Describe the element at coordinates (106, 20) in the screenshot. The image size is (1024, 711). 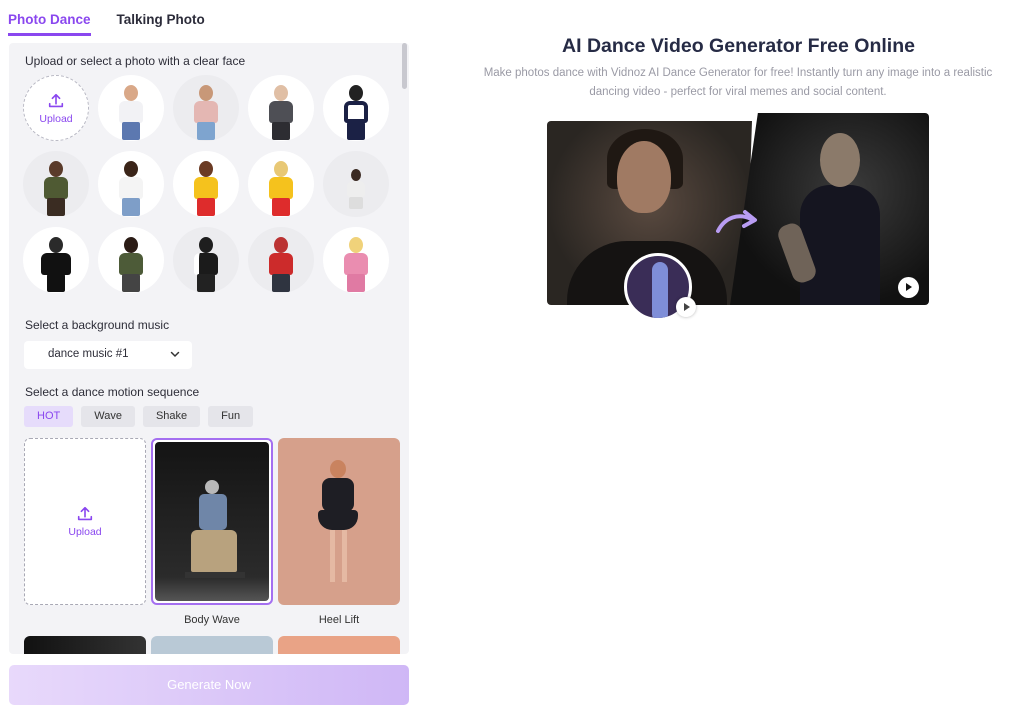
I see `mode-tabs: Photo Dance Talking Photo` at that location.